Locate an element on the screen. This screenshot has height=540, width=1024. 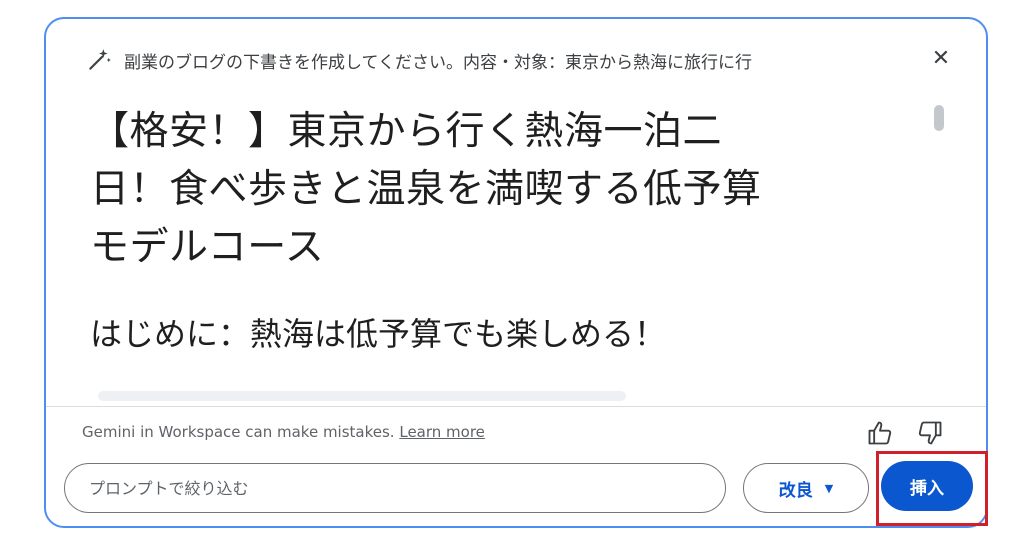
magic-wand-icon is located at coordinates (100, 59).